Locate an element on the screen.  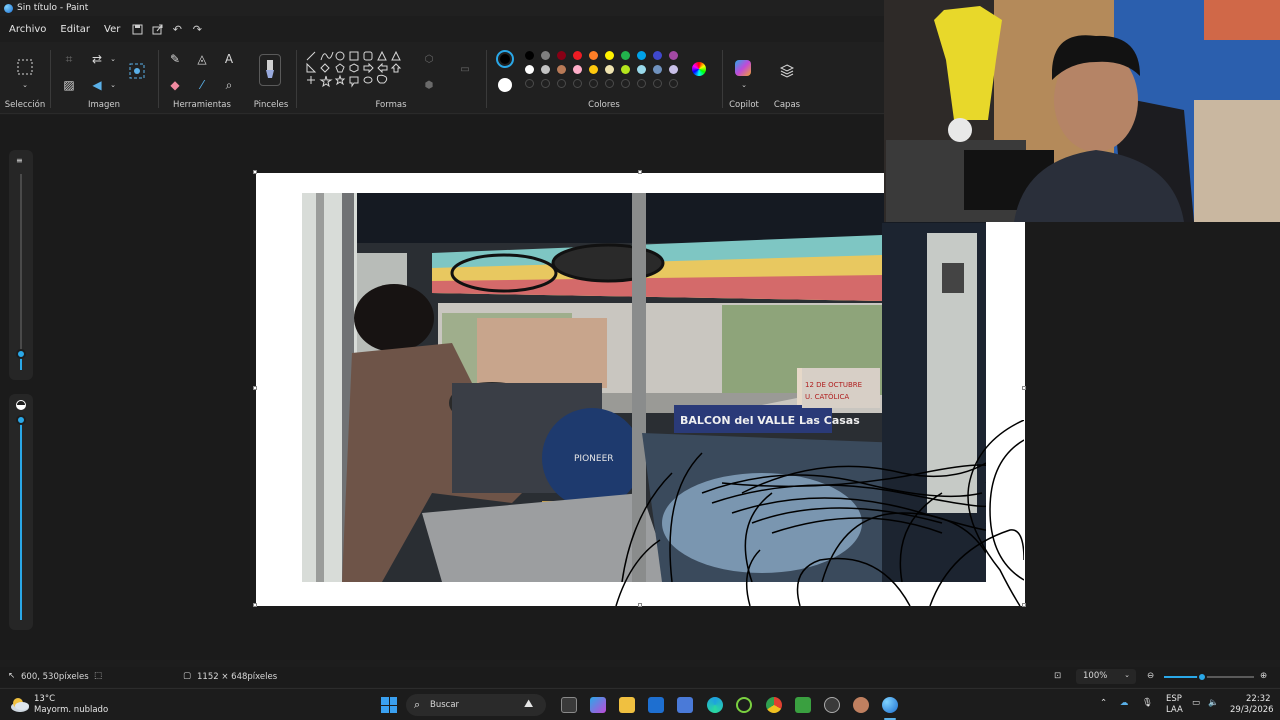
zoom-out-icon: ⊖ is located at coordinates (1150, 676).